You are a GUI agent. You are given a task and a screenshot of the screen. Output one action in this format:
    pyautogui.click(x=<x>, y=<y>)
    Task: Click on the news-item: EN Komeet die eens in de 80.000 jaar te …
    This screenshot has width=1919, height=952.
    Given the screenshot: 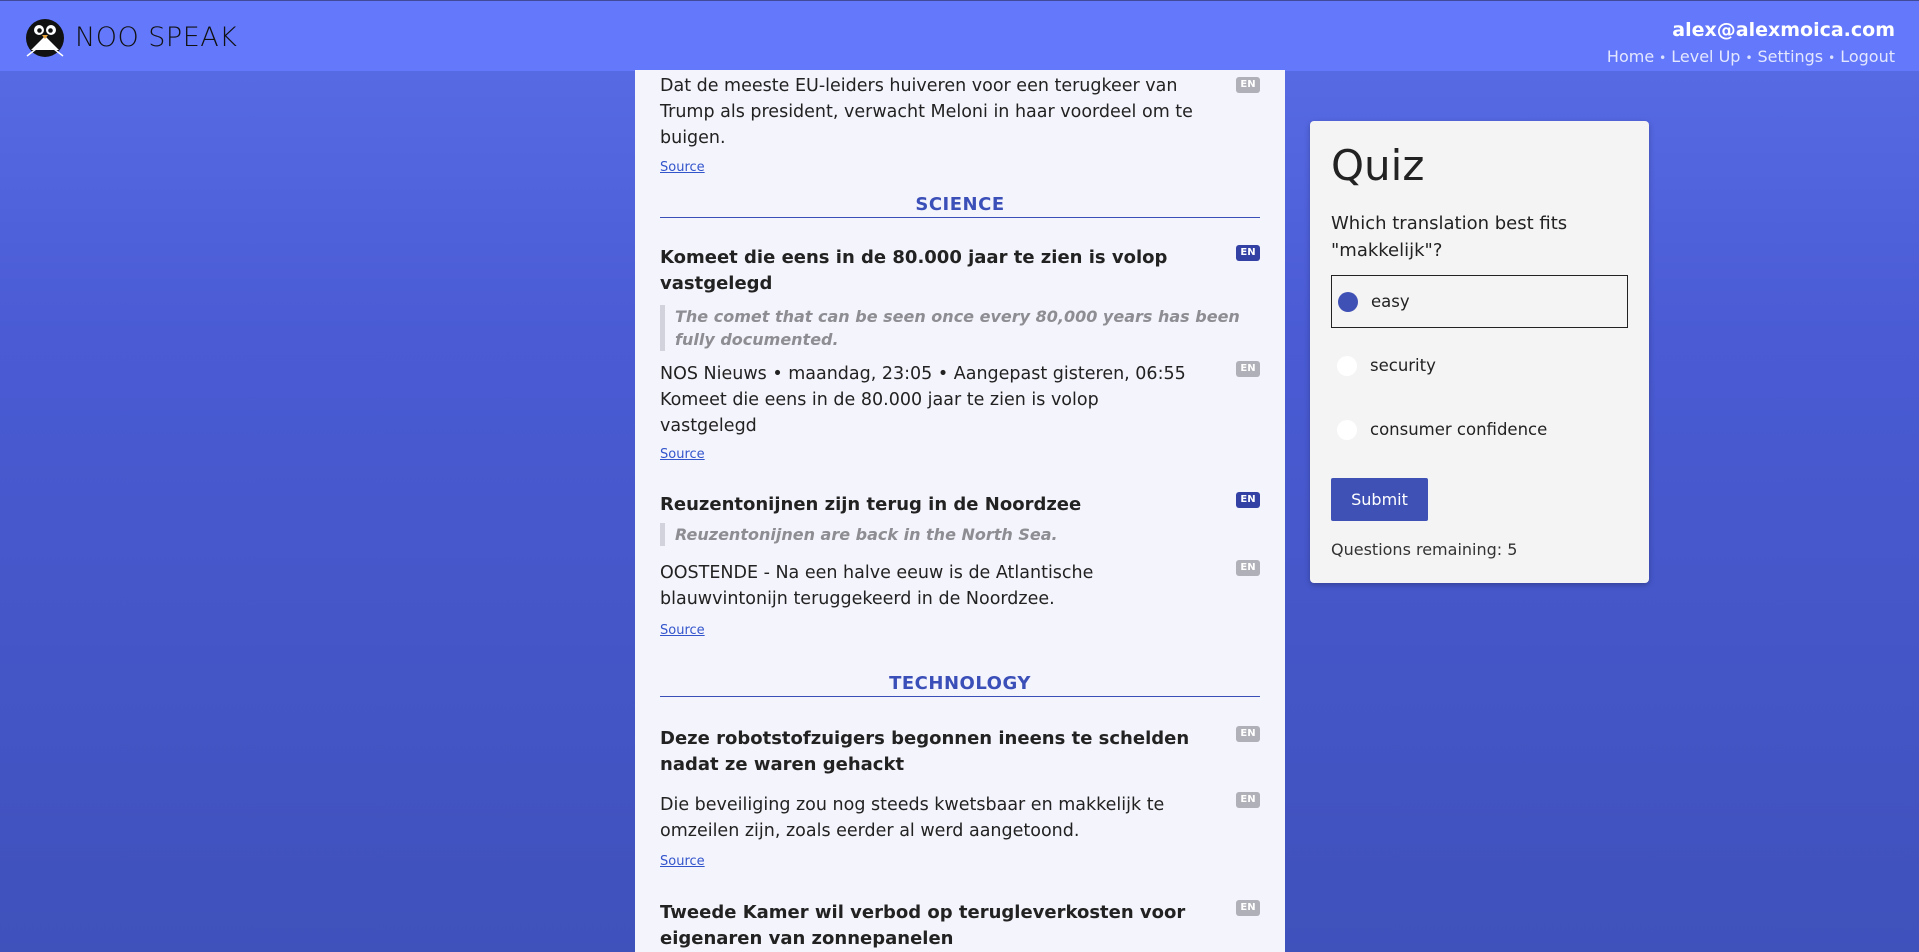 What is the action you would take?
    pyautogui.click(x=960, y=353)
    